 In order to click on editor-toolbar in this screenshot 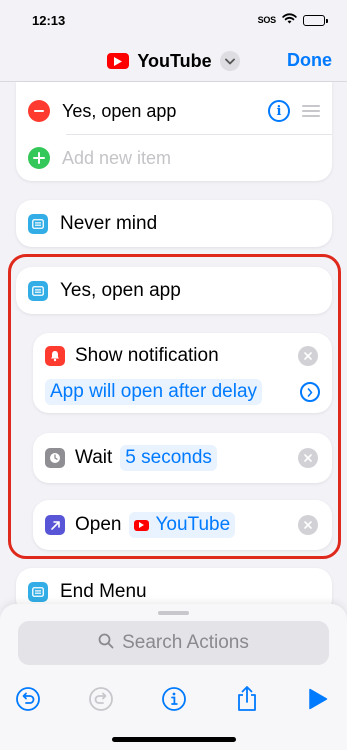, I will do `click(173, 700)`.